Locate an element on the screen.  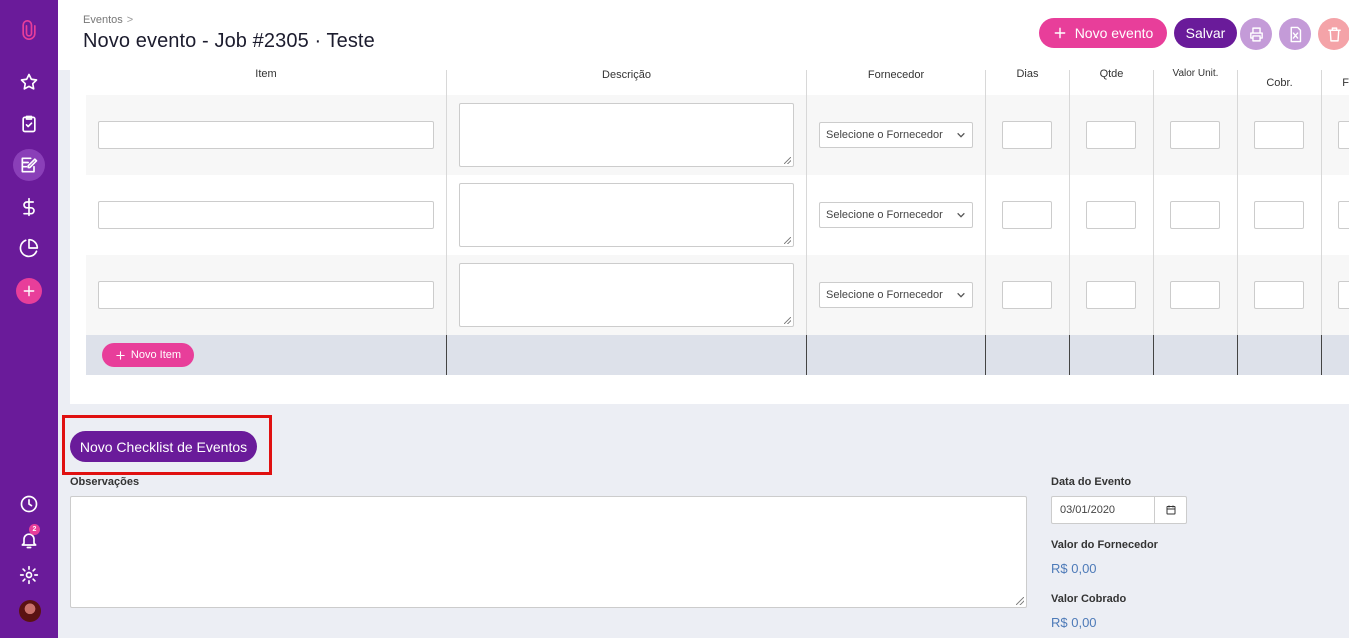
new-item-button: Novo Item is located at coordinates (148, 355).